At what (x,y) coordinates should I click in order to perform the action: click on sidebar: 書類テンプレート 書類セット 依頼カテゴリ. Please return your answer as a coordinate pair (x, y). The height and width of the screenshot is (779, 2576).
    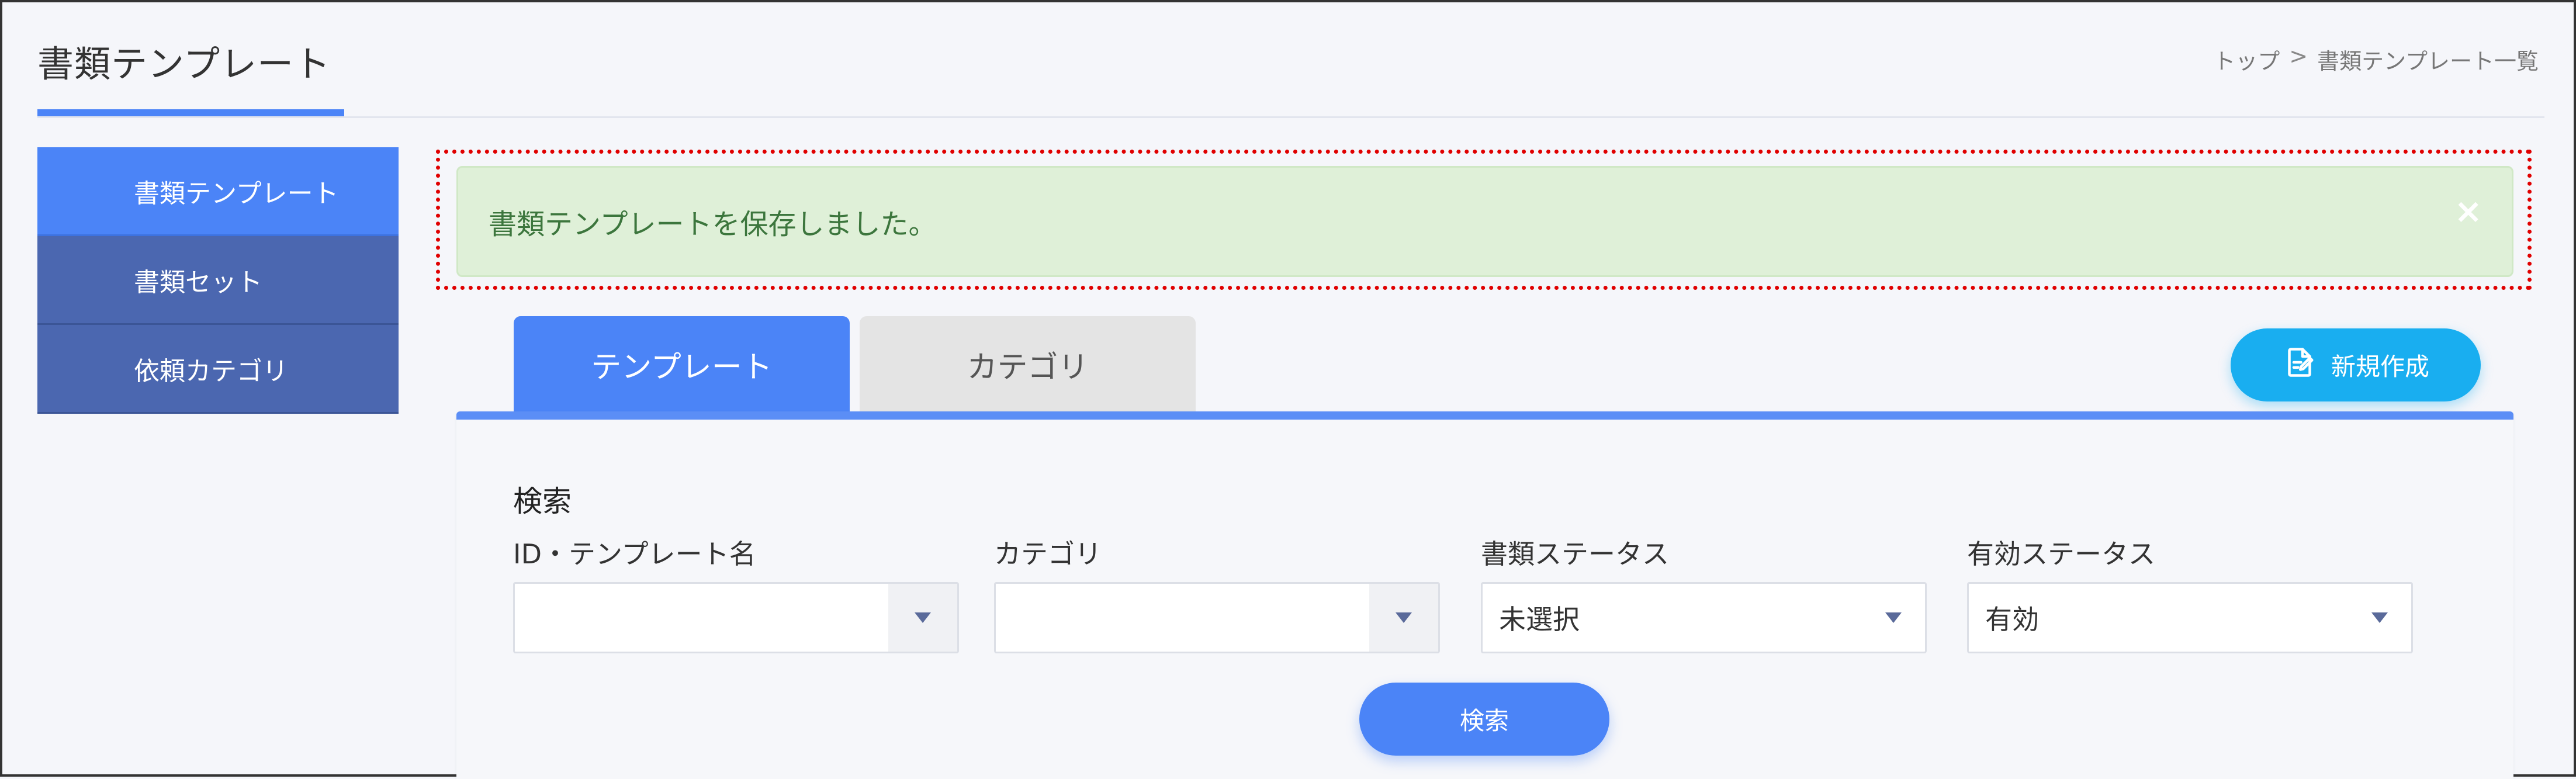
    Looking at the image, I should click on (218, 280).